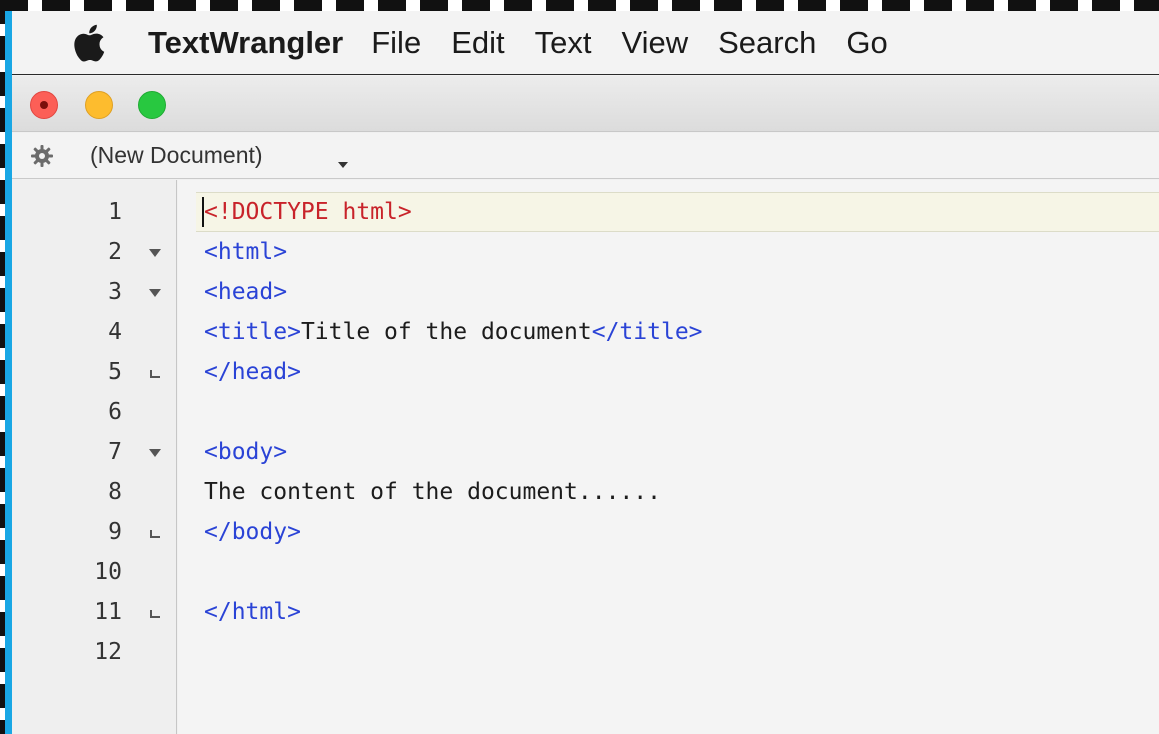 The width and height of the screenshot is (1159, 734). Describe the element at coordinates (115, 252) in the screenshot. I see `line-number: 2` at that location.